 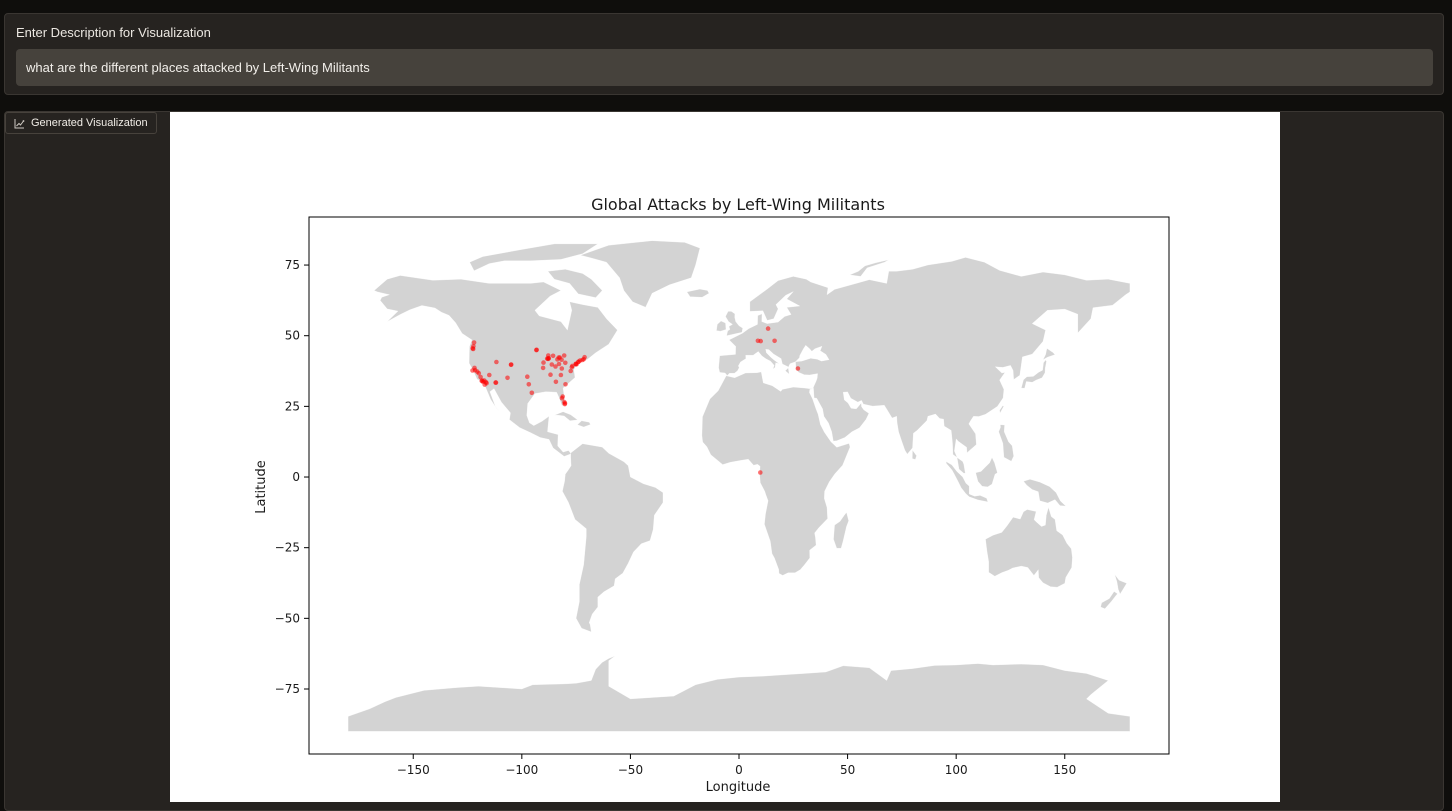 I want to click on iceland-landmass, so click(x=698, y=293).